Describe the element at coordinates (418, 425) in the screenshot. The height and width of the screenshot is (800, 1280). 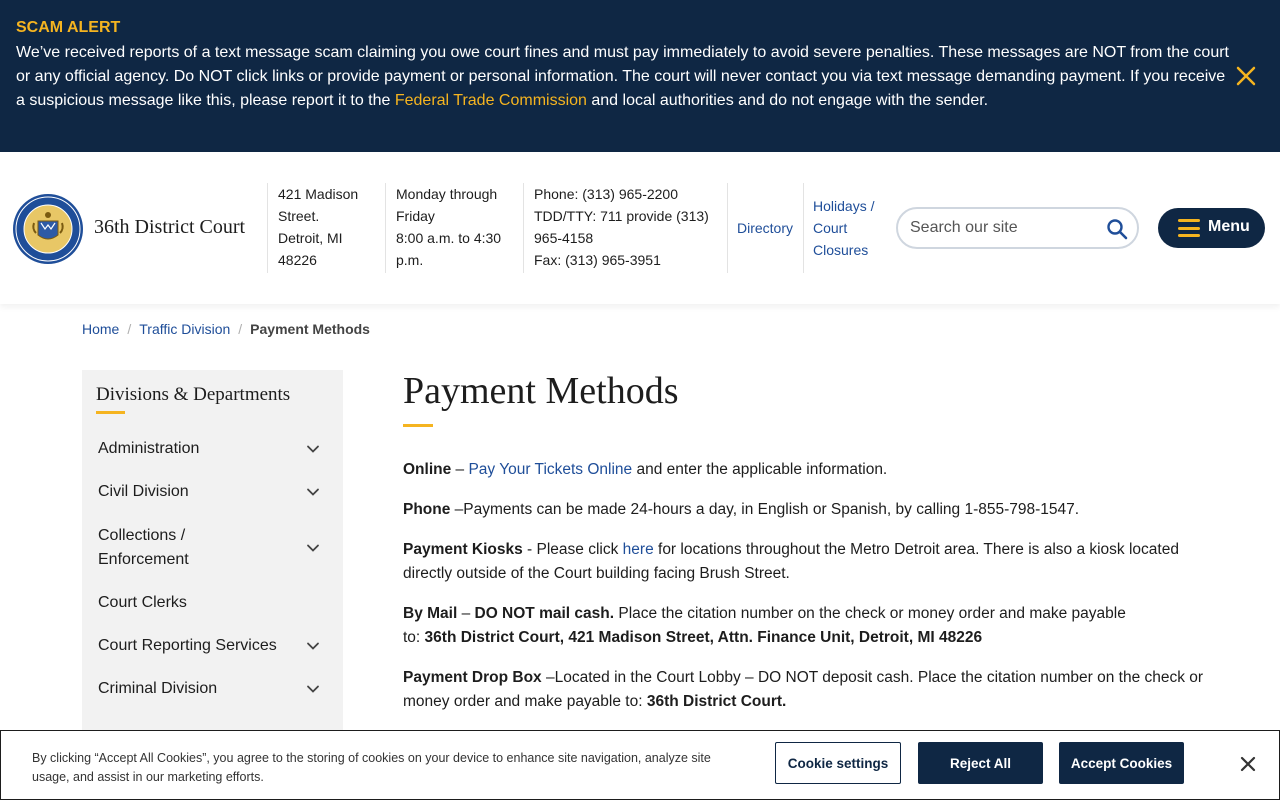
I see `title-underline` at that location.